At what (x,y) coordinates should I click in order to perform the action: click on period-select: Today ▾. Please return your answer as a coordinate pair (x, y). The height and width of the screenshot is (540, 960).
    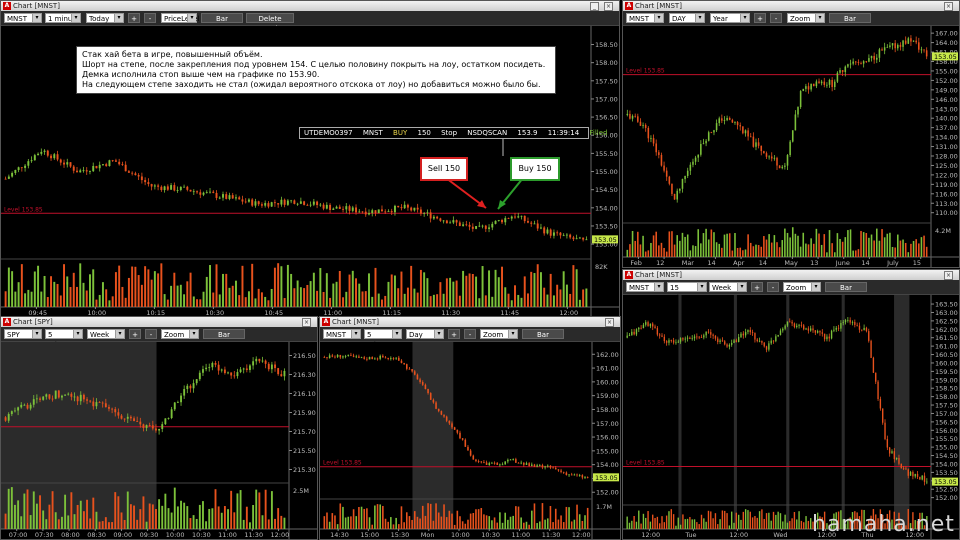
    Looking at the image, I should click on (105, 18).